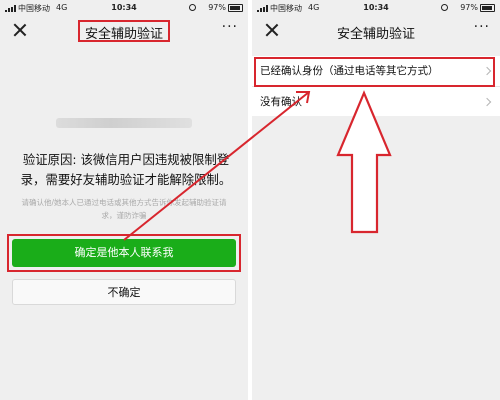 Image resolution: width=500 pixels, height=400 pixels. What do you see at coordinates (126, 169) in the screenshot?
I see `verification-reason: 验证原因: 该微信用户因违规被限制登录，需要好友辅助验证才能解除限制。` at bounding box center [126, 169].